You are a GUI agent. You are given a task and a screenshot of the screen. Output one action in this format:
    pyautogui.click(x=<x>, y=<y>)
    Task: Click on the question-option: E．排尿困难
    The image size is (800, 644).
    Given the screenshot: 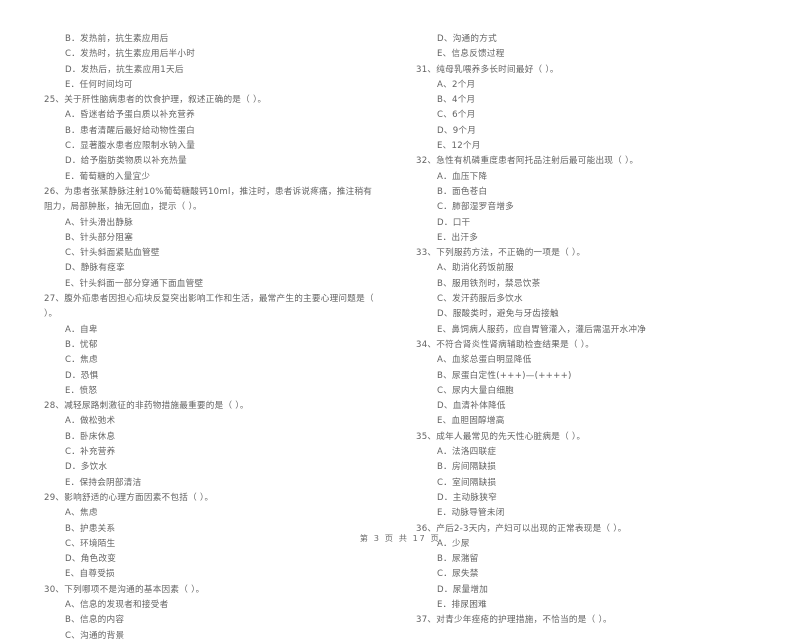 What is the action you would take?
    pyautogui.click(x=462, y=604)
    